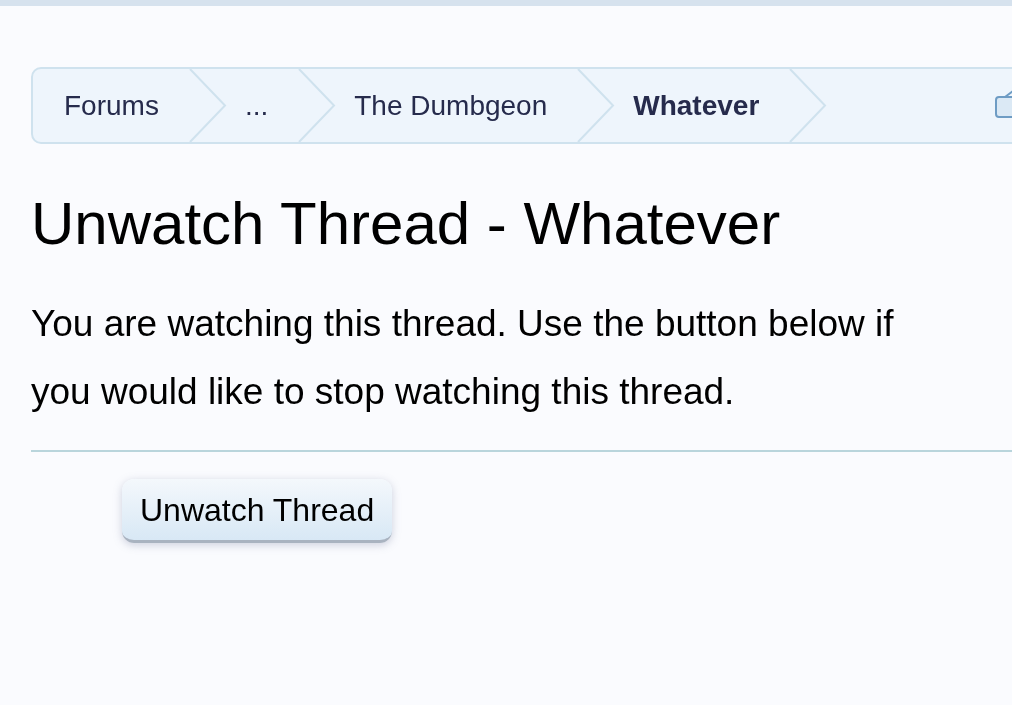 The image size is (1012, 705). What do you see at coordinates (111, 105) in the screenshot?
I see `breadcrumb-link: Forums` at bounding box center [111, 105].